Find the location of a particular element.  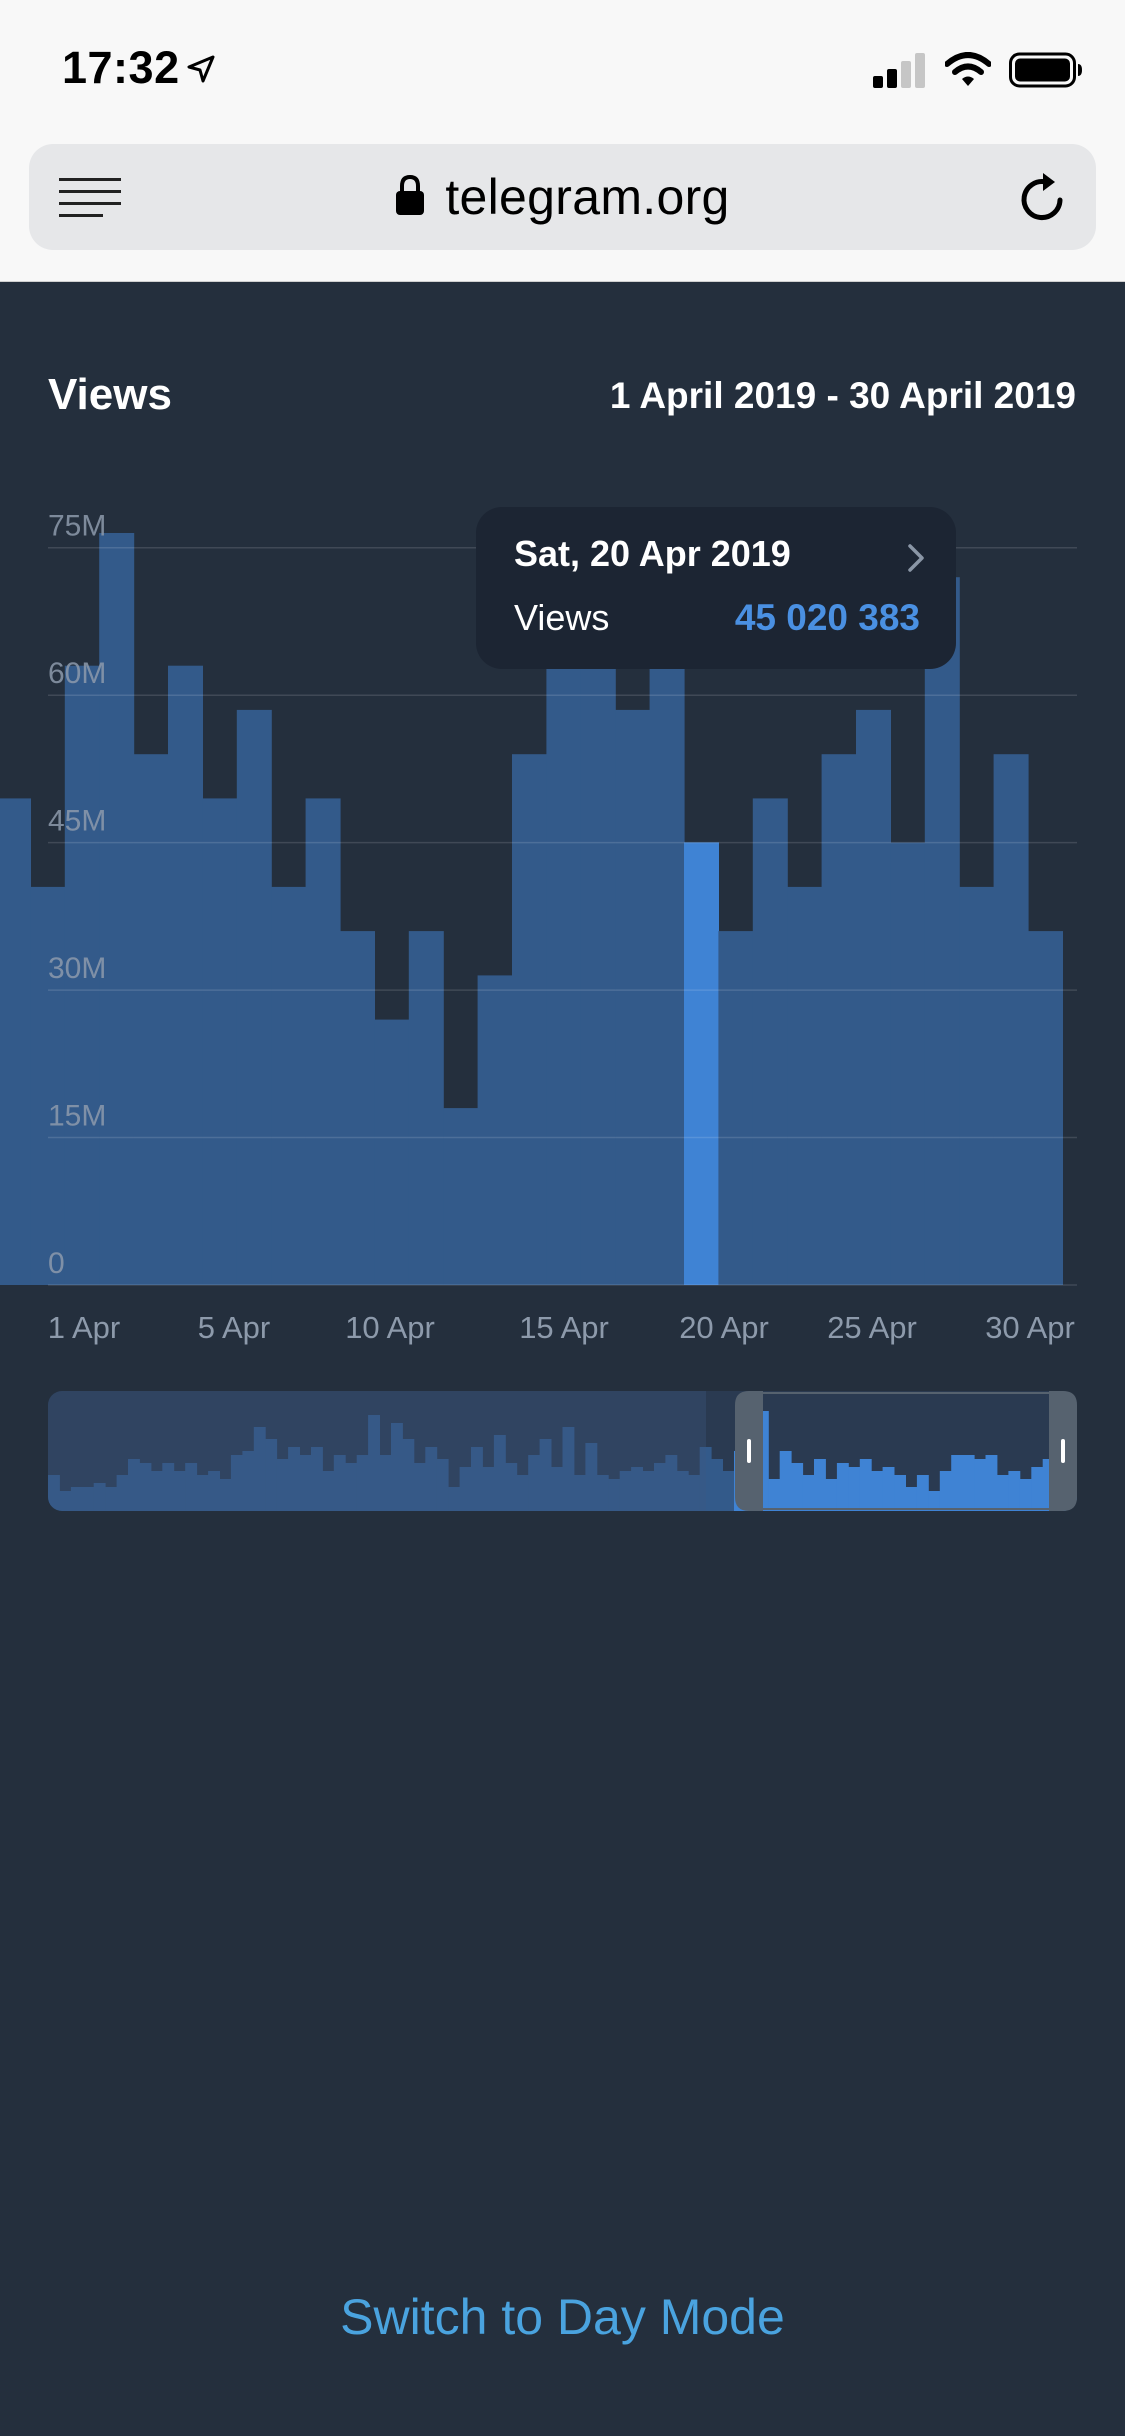

chart-tooltip: Sat, 20 Apr 2019 Views 45 020 383 is located at coordinates (716, 588).